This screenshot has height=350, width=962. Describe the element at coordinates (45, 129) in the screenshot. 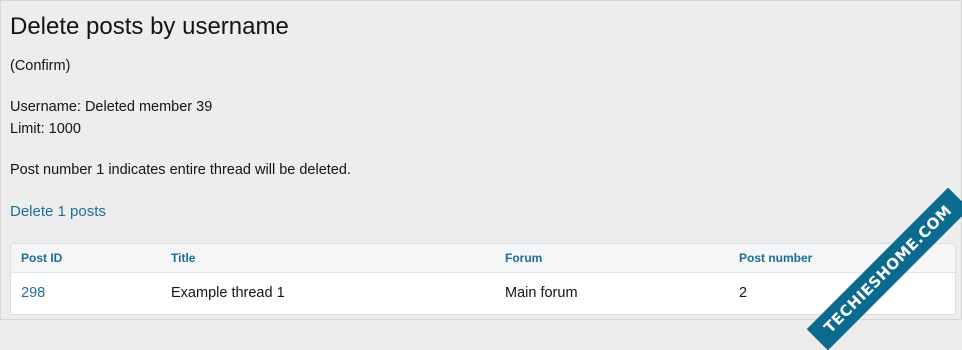

I see `limit-line: Limit: 1000` at that location.